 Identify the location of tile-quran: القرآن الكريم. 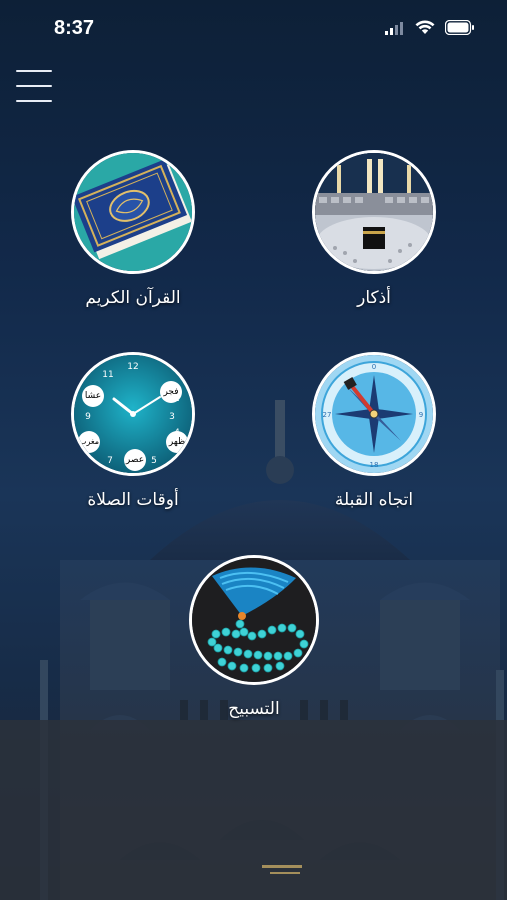
(133, 229).